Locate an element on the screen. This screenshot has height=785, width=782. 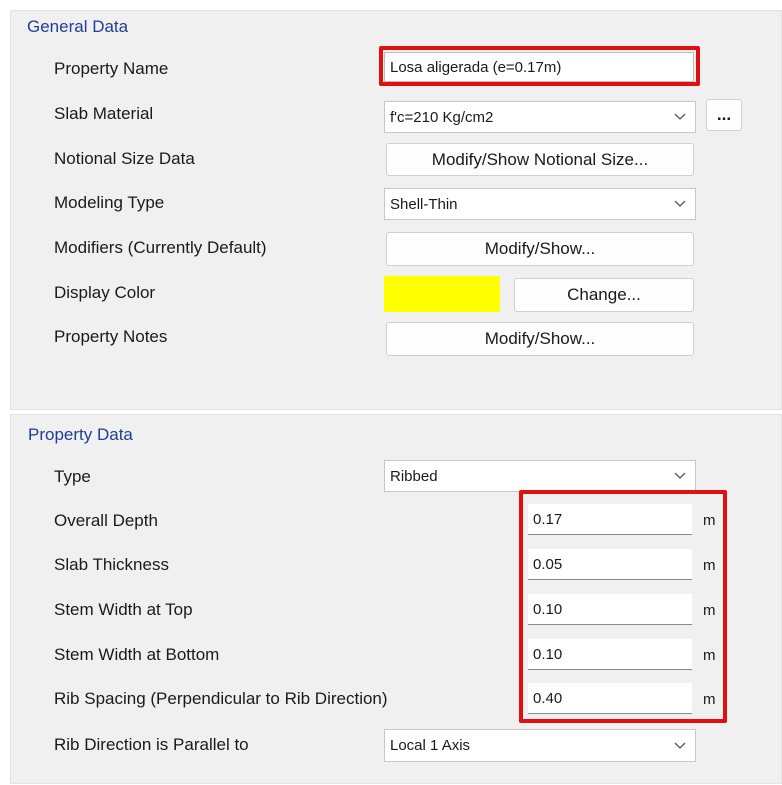
notional-size-label: Notional Size Data is located at coordinates (124, 158).